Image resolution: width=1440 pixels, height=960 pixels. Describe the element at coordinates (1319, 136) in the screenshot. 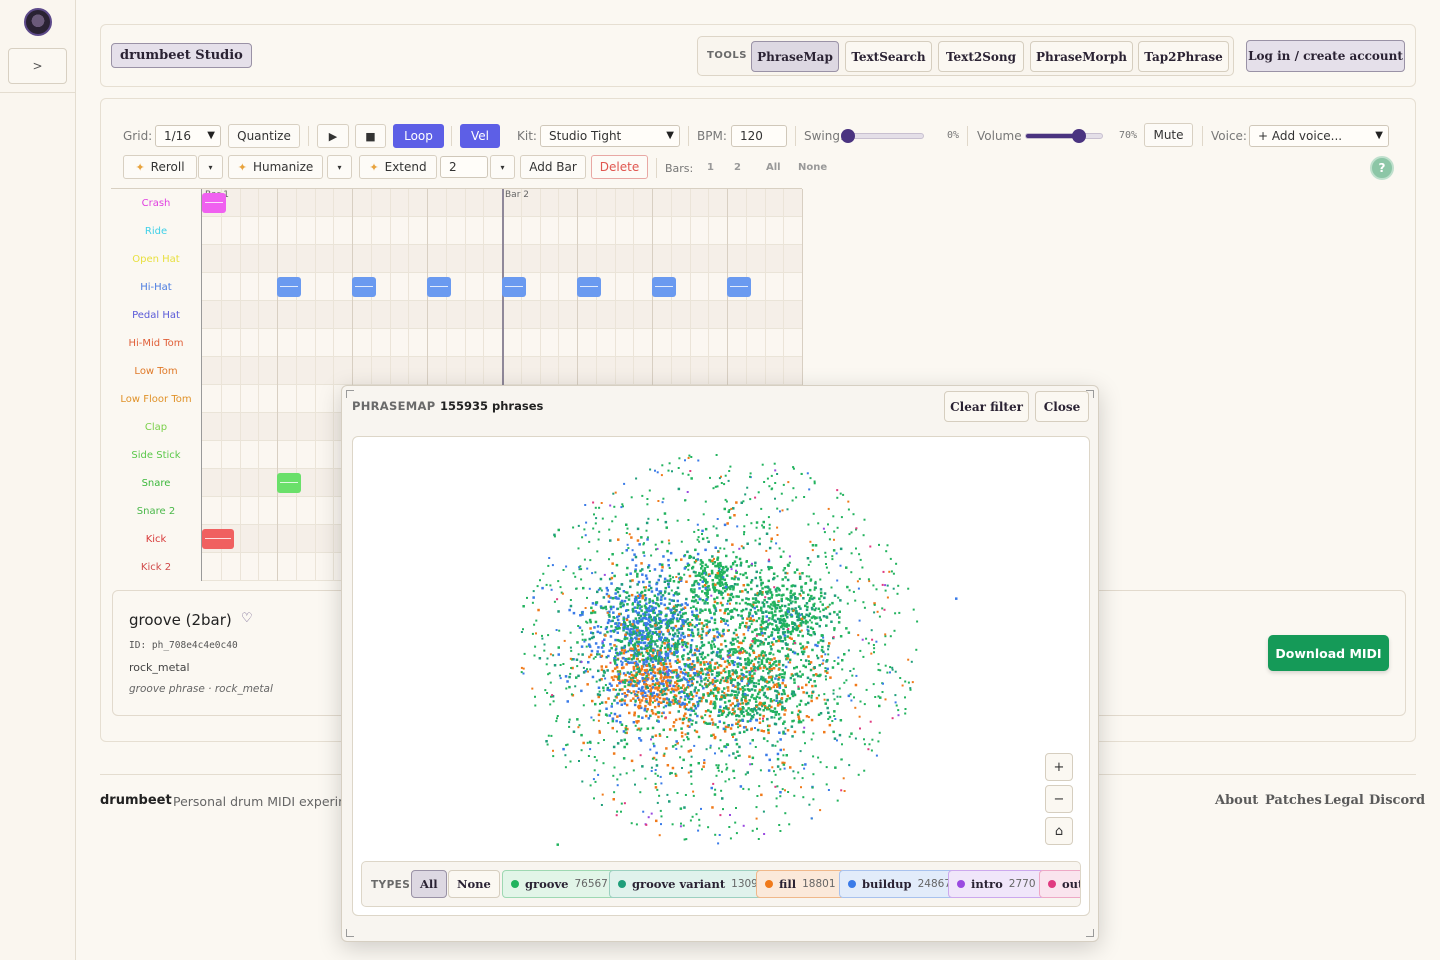

I see `voice-select: + Add voice... ▼` at that location.